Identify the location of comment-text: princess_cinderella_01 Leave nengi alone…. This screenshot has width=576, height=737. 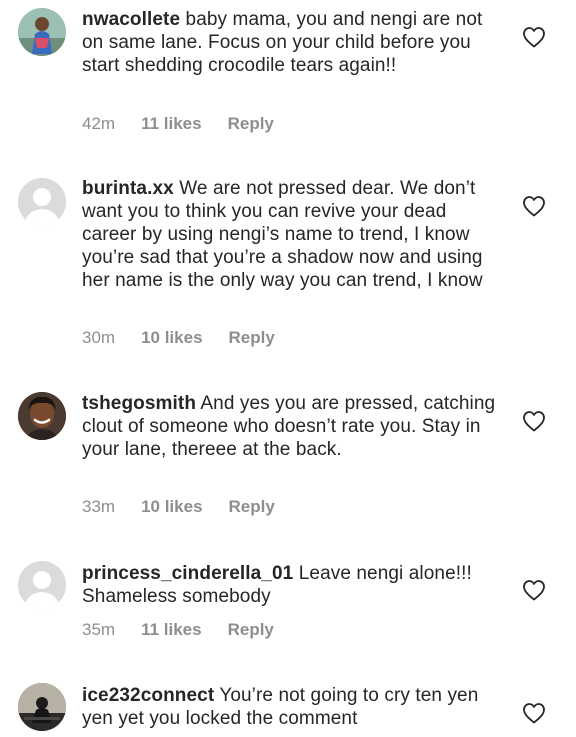
(292, 585).